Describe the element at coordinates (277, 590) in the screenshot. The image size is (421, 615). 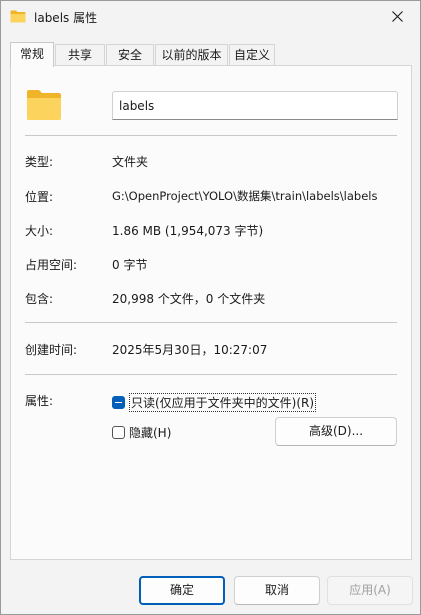
I see `cancel-button: 取消` at that location.